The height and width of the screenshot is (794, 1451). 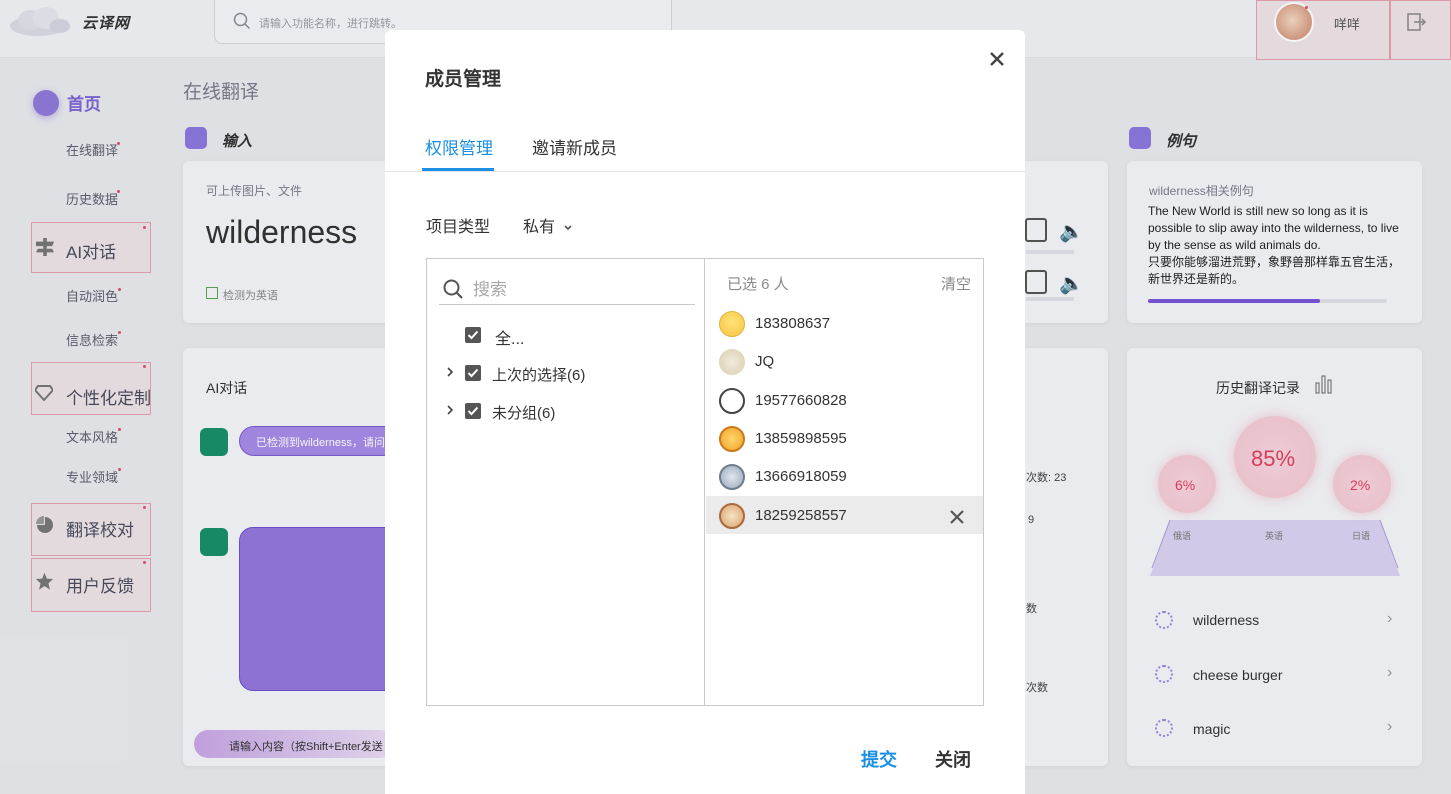 I want to click on chevron-down-icon, so click(x=568, y=228).